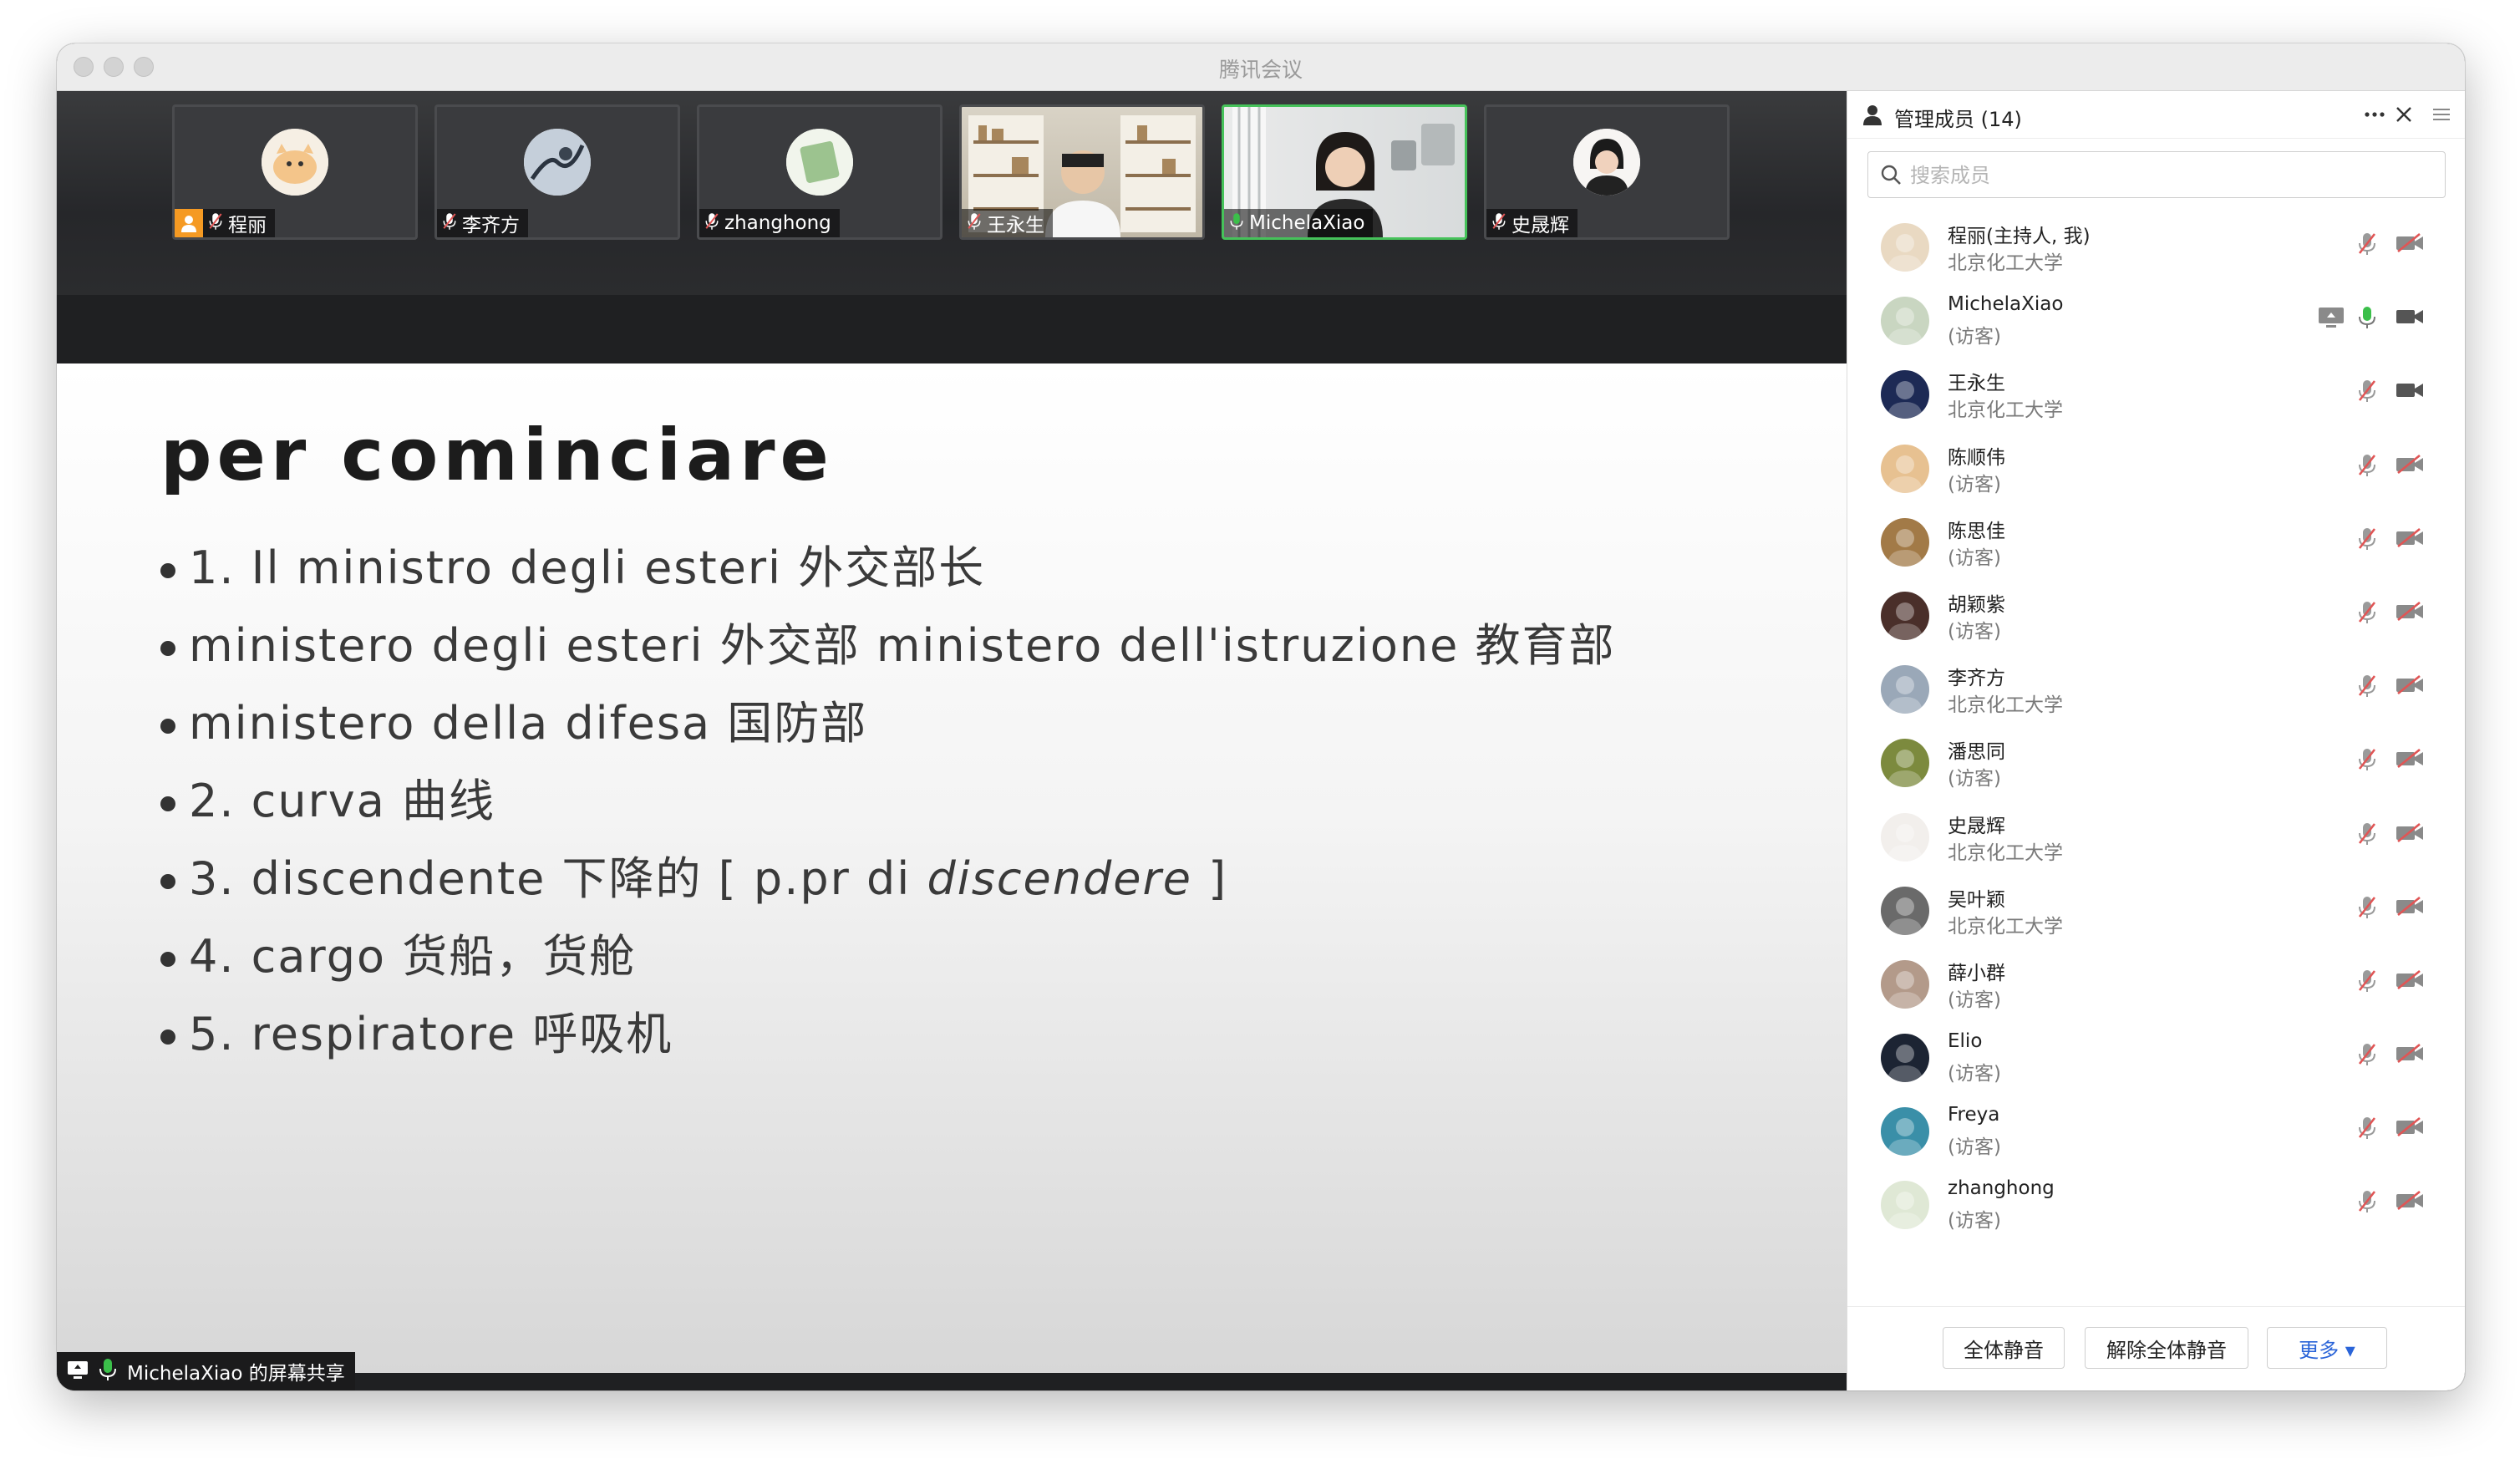 The image size is (2520, 1459). Describe the element at coordinates (189, 223) in the screenshot. I see `host-badge-icon` at that location.